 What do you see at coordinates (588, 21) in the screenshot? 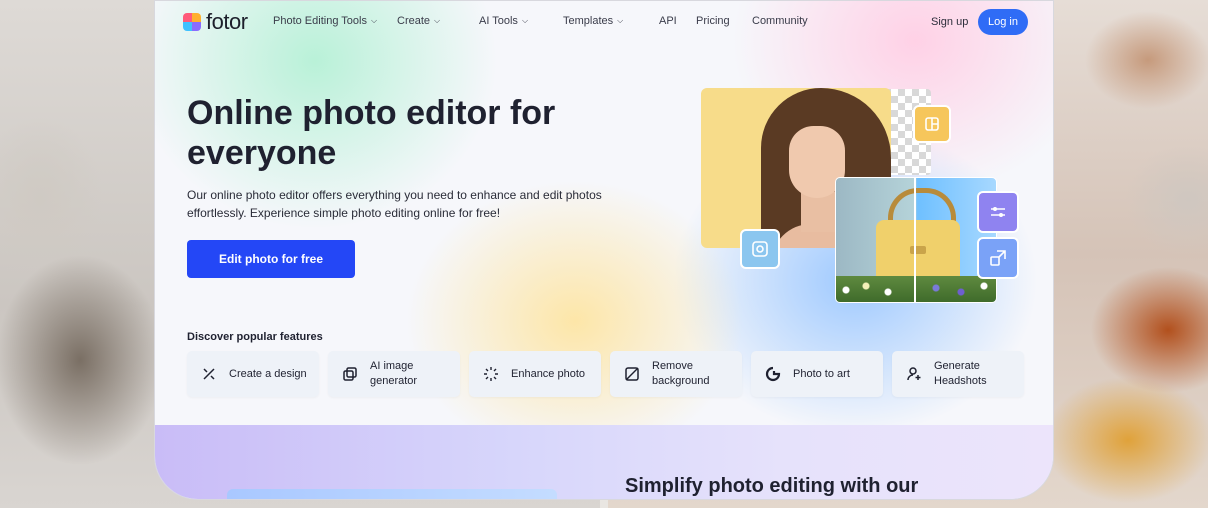
I see `nav-label: Templates` at bounding box center [588, 21].